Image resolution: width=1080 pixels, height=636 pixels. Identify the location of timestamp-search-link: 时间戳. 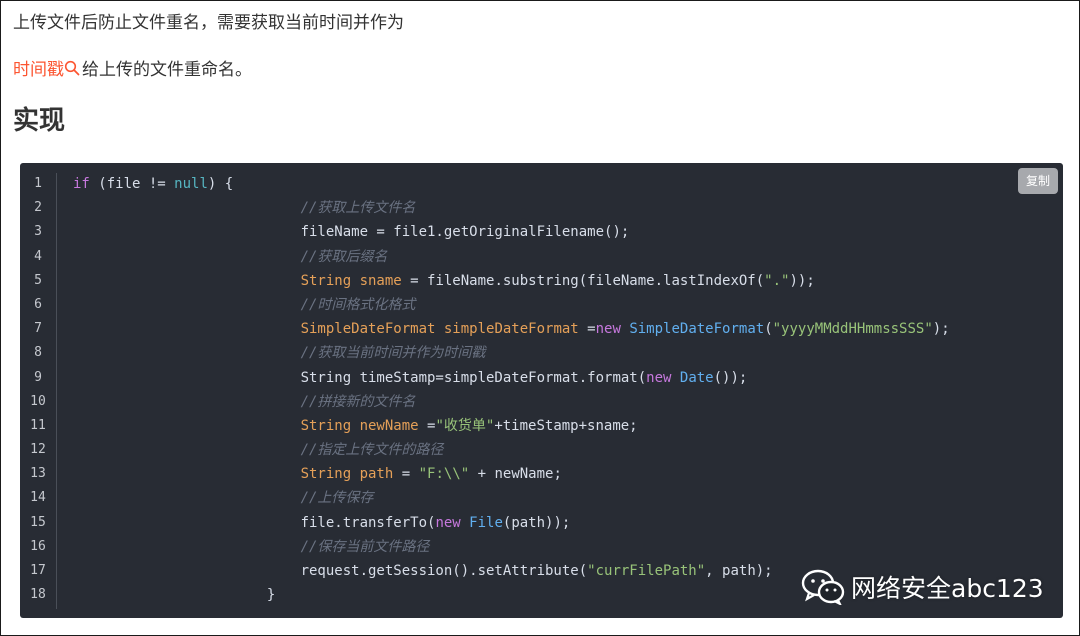
(47, 70).